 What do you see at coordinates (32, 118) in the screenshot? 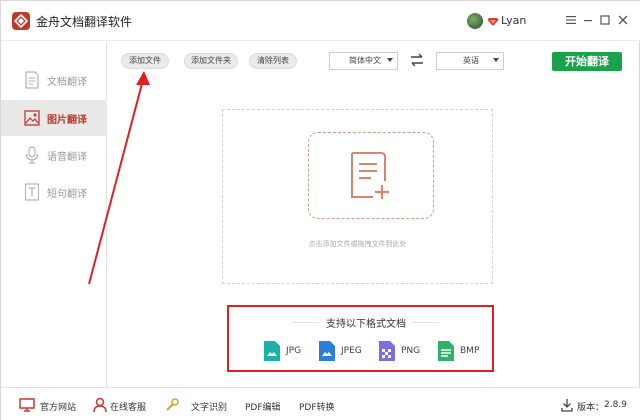
I see `image-icon` at bounding box center [32, 118].